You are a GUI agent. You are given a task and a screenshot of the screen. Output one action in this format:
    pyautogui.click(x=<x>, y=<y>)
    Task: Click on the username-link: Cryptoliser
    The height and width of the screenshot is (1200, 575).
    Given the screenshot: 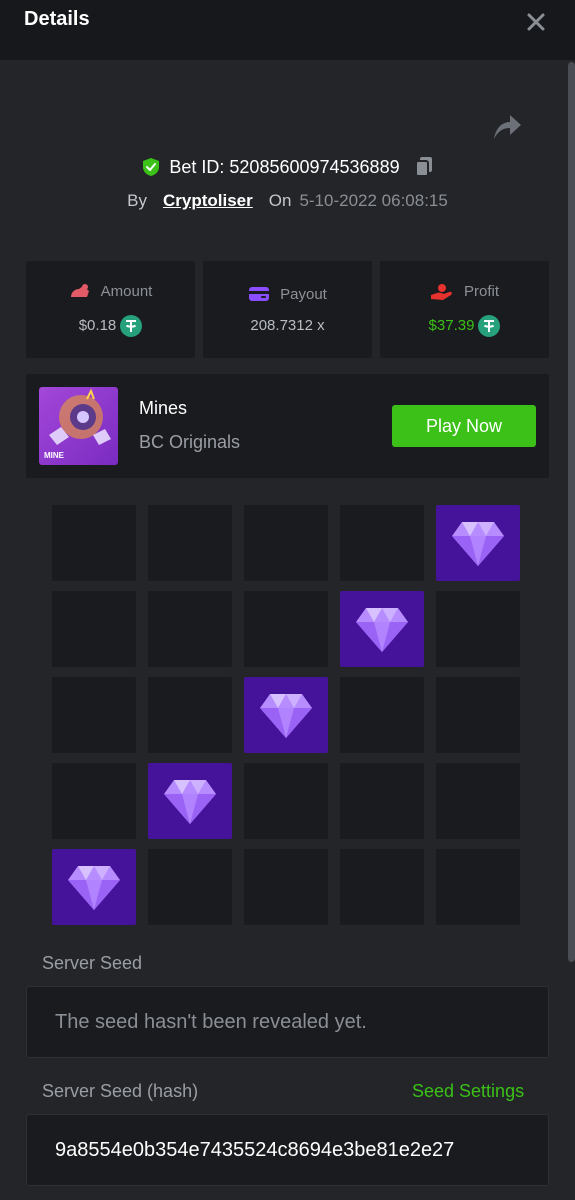 What is the action you would take?
    pyautogui.click(x=208, y=201)
    